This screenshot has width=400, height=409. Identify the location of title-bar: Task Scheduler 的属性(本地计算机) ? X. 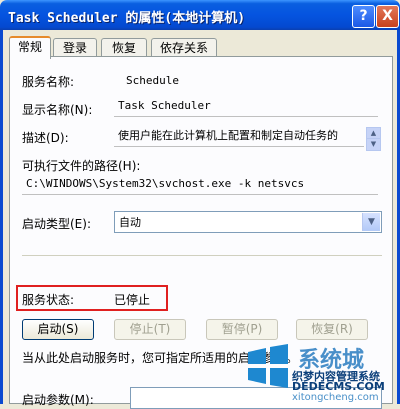
(200, 15).